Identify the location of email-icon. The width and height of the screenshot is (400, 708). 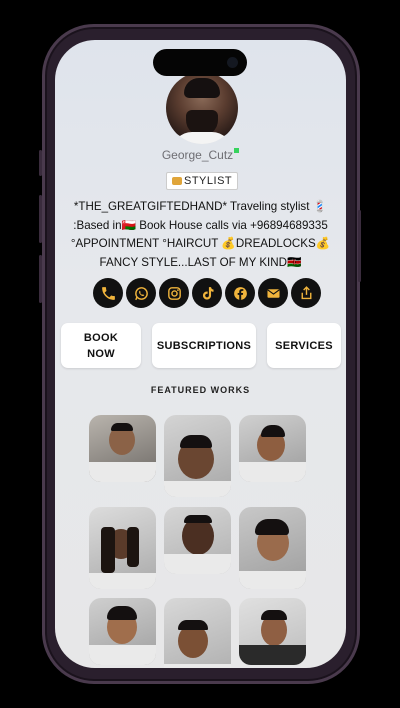
(273, 293).